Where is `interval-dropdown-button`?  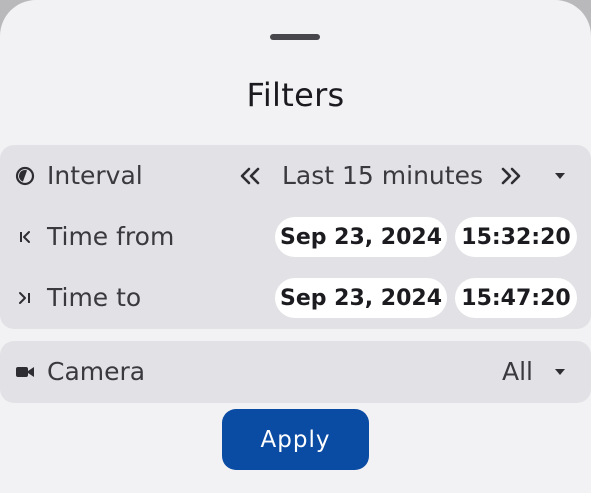
interval-dropdown-button is located at coordinates (560, 176).